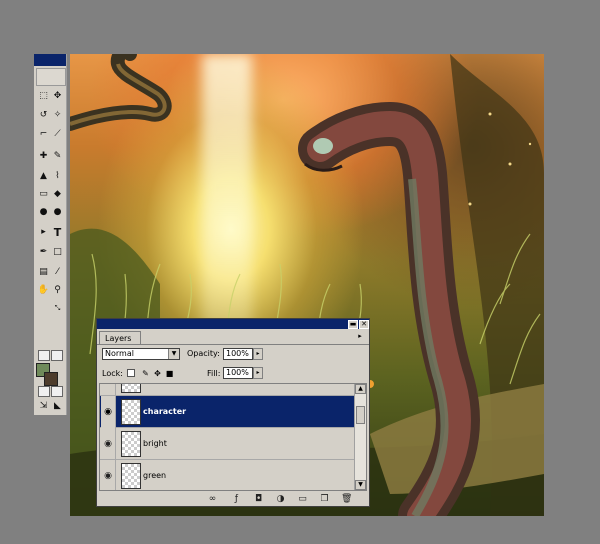 This screenshot has height=544, width=600. I want to click on active-brush-icon, so click(118, 412).